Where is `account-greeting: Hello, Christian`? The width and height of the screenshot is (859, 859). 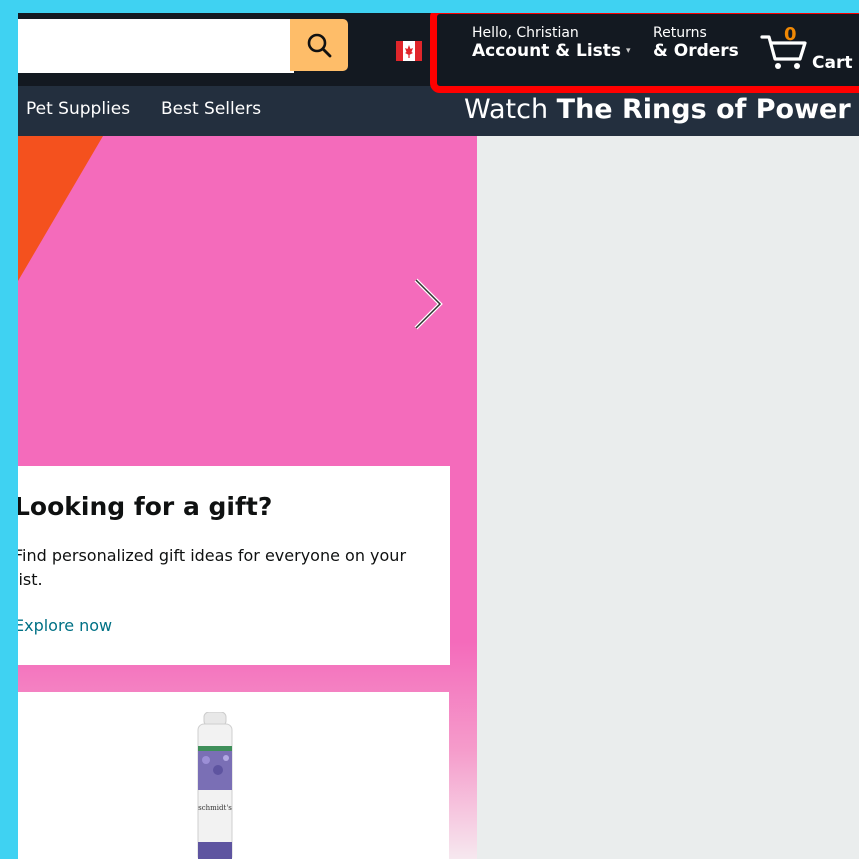 account-greeting: Hello, Christian is located at coordinates (525, 33).